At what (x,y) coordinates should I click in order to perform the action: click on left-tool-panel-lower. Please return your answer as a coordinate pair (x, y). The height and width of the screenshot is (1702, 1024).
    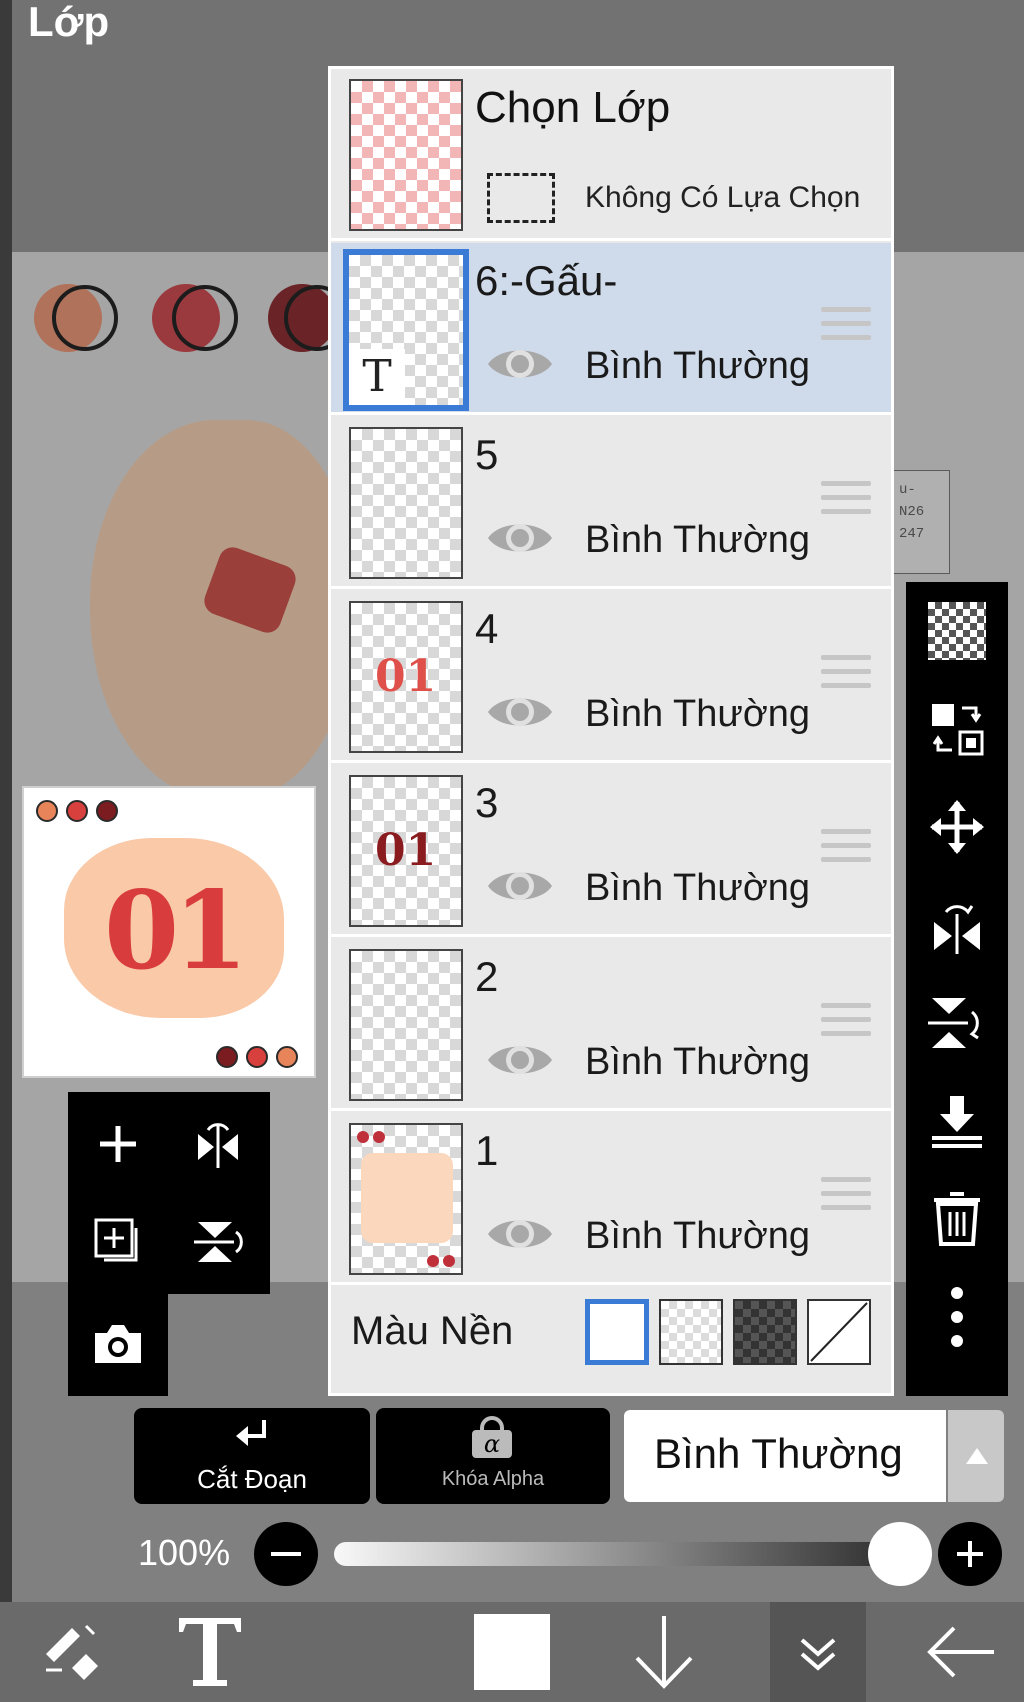
    Looking at the image, I should click on (118, 1344).